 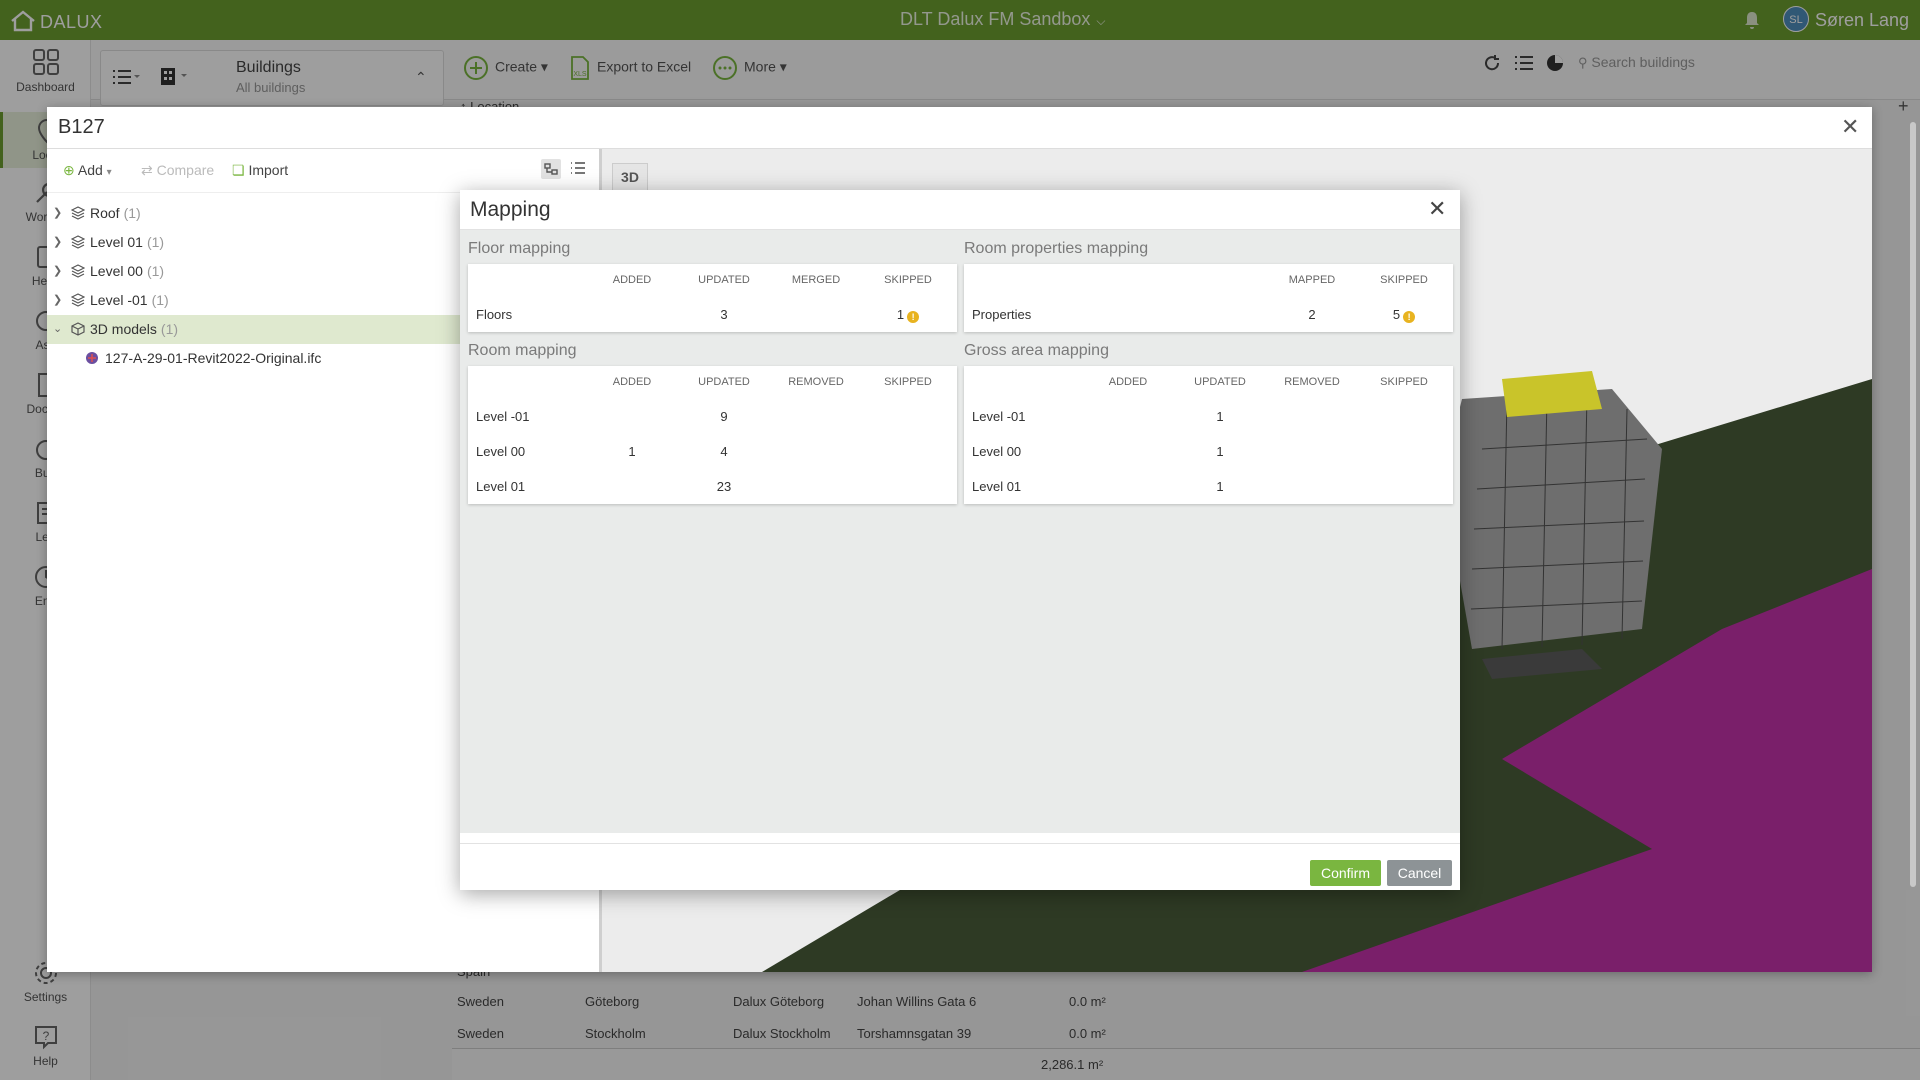 I want to click on table-row: Floors 3 1!, so click(x=712, y=314).